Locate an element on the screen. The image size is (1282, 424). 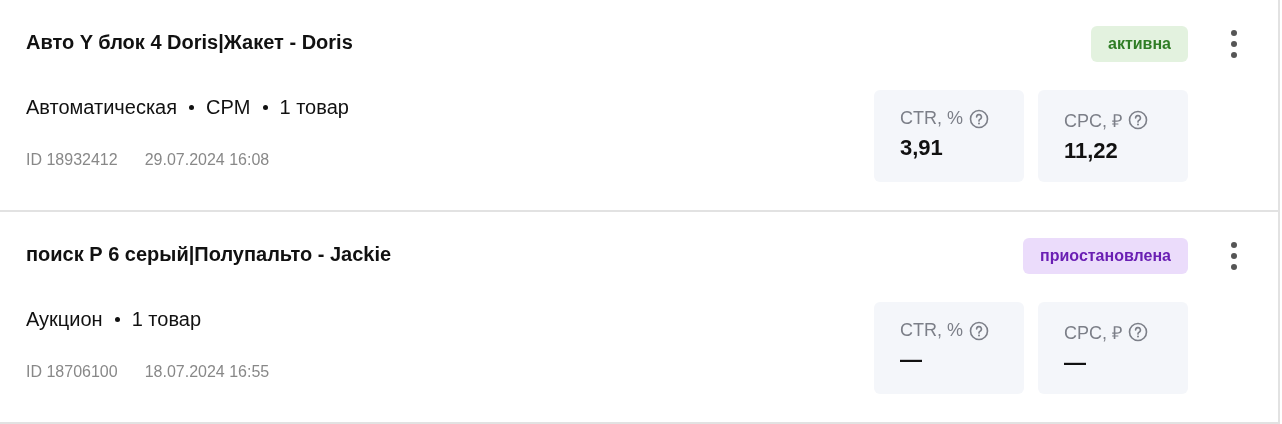
campaign-title: поиск Р 6 серый|Полупальто - Jackie is located at coordinates (209, 254).